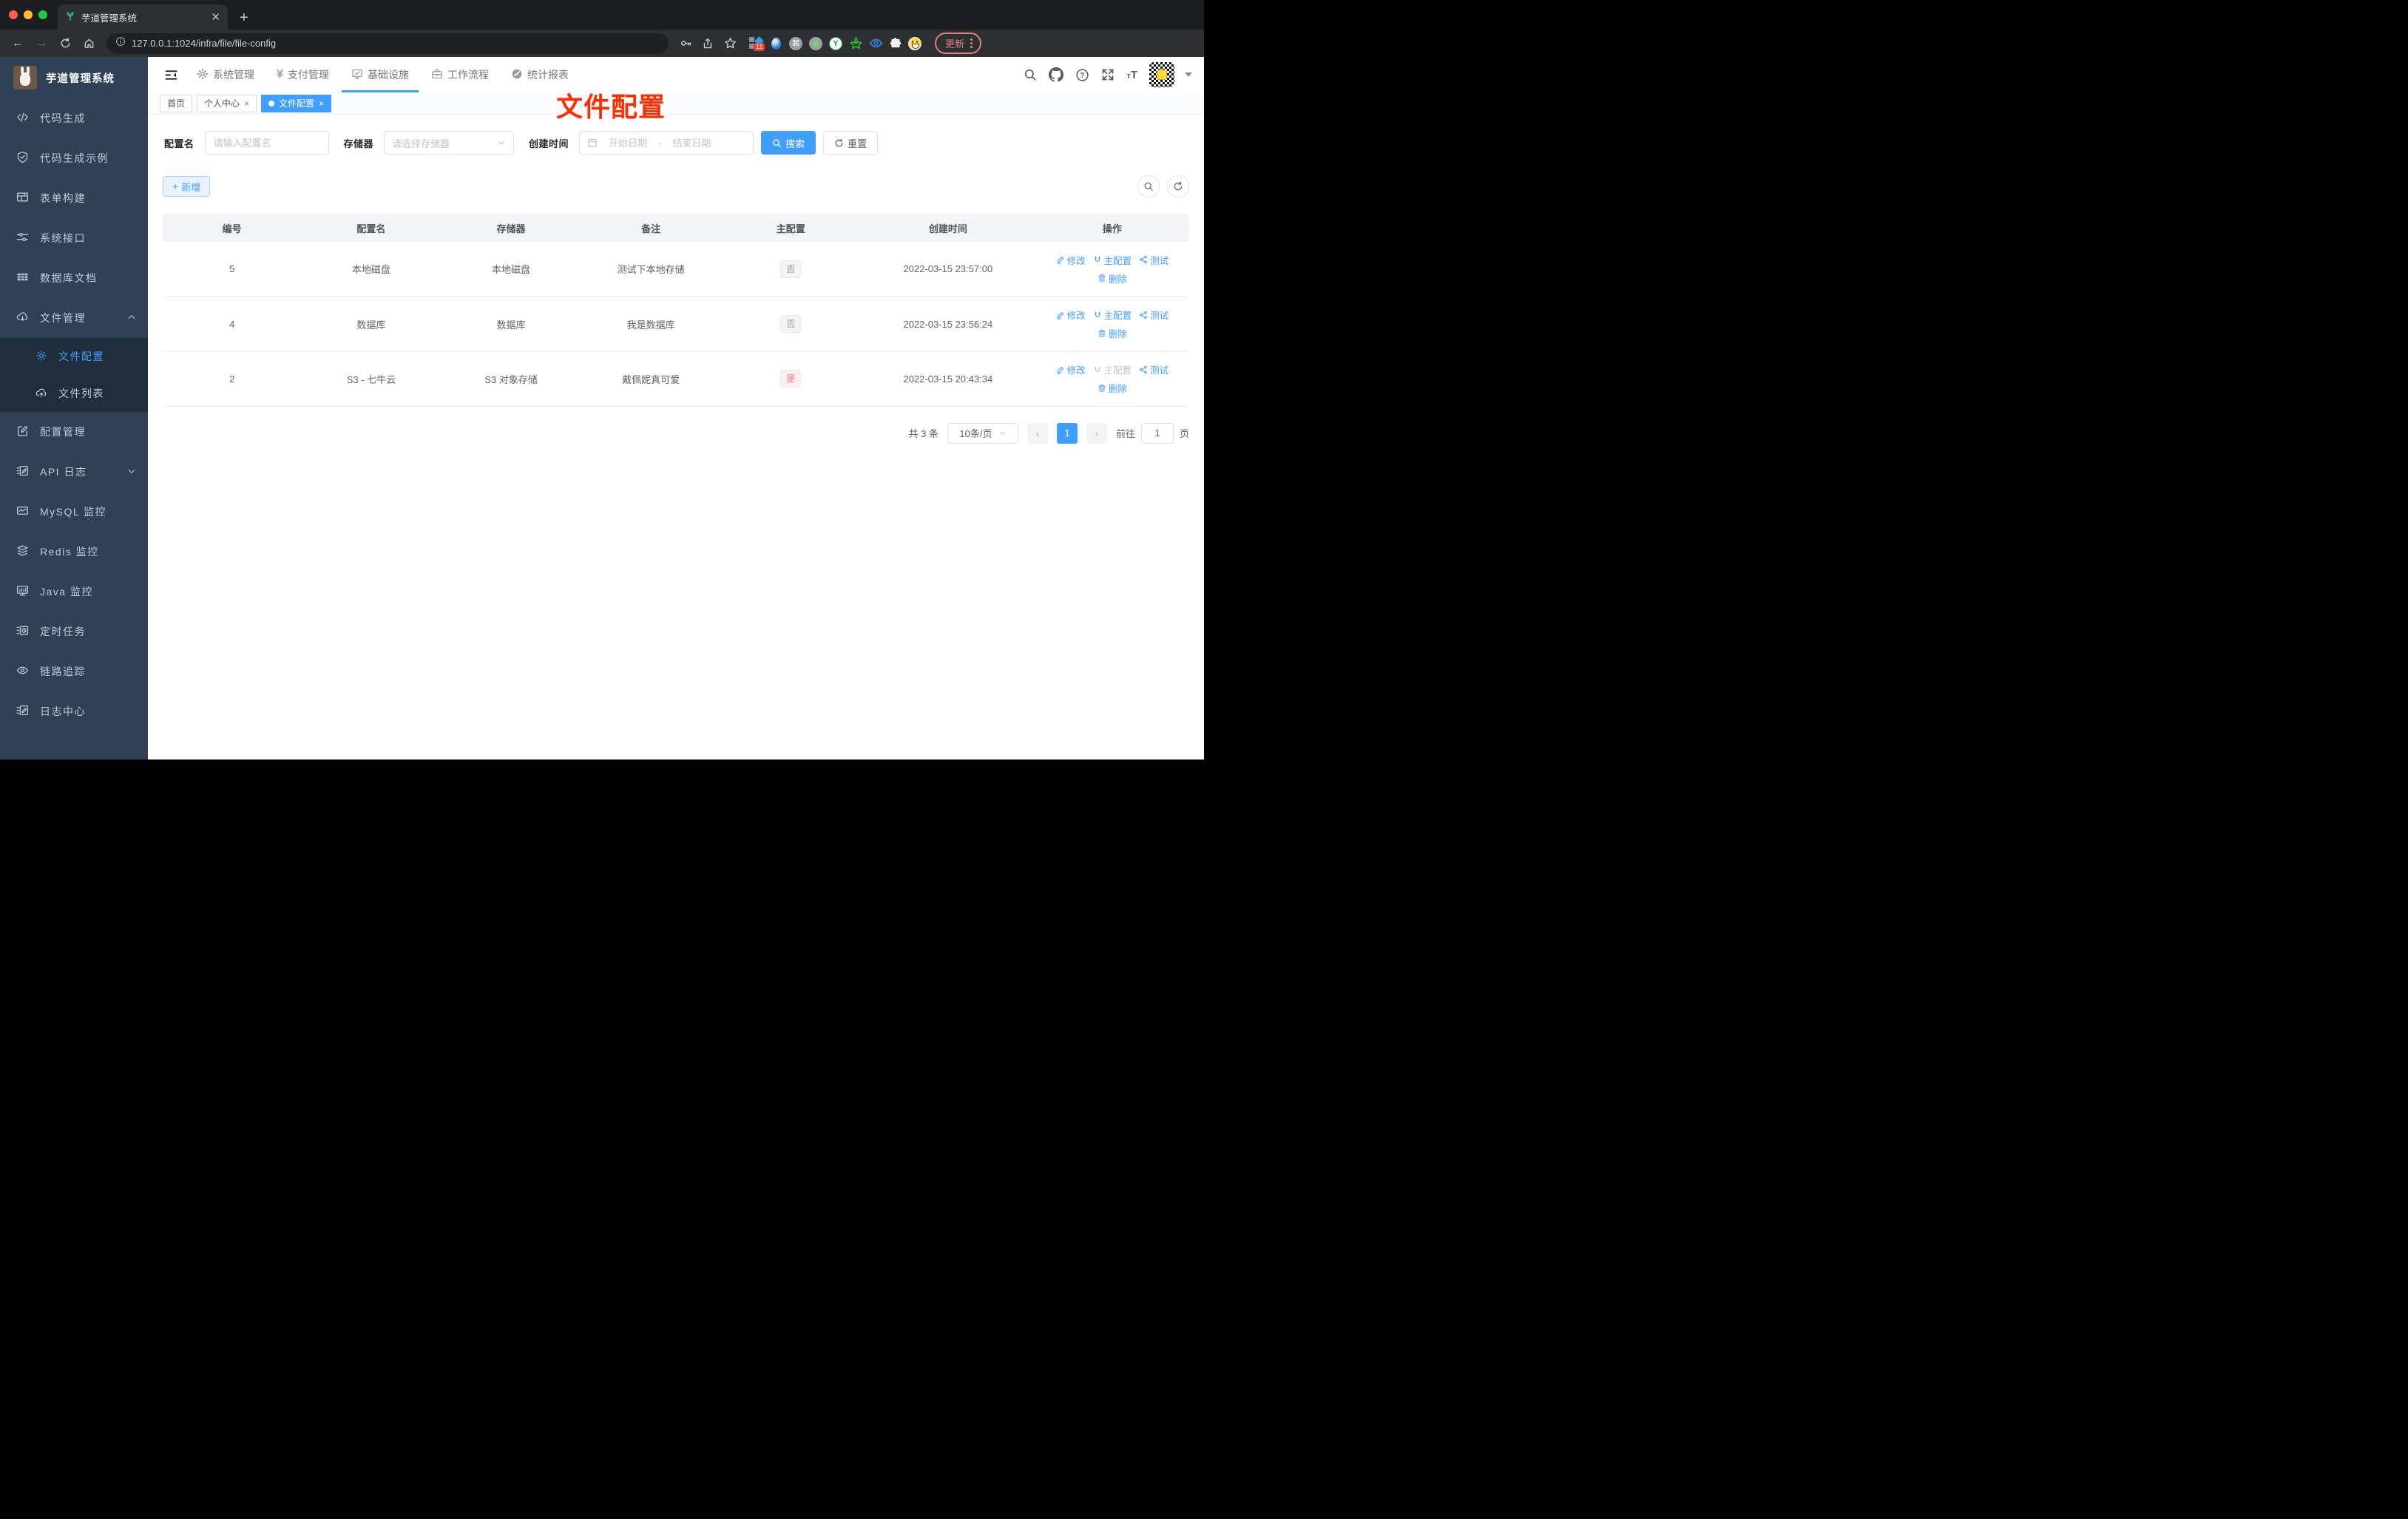 The image size is (2408, 1519). What do you see at coordinates (74, 77) in the screenshot?
I see `sidebar-logo: 芋道管理系统` at bounding box center [74, 77].